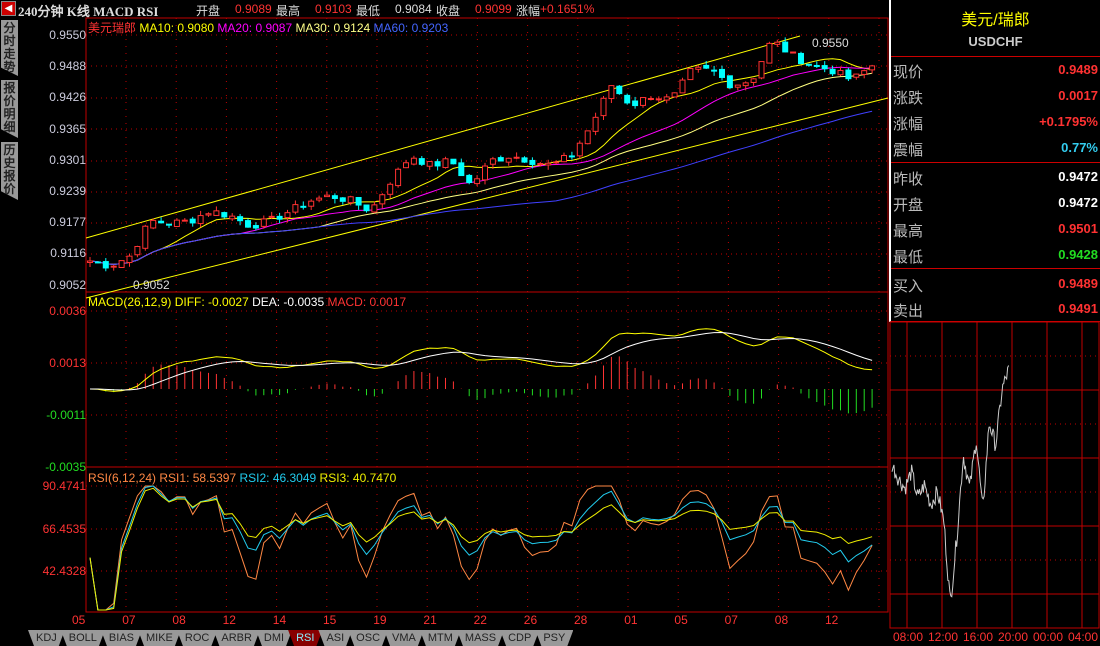 This screenshot has width=1100, height=646. What do you see at coordinates (83, 638) in the screenshot?
I see `tab-boll: BOLL` at bounding box center [83, 638].